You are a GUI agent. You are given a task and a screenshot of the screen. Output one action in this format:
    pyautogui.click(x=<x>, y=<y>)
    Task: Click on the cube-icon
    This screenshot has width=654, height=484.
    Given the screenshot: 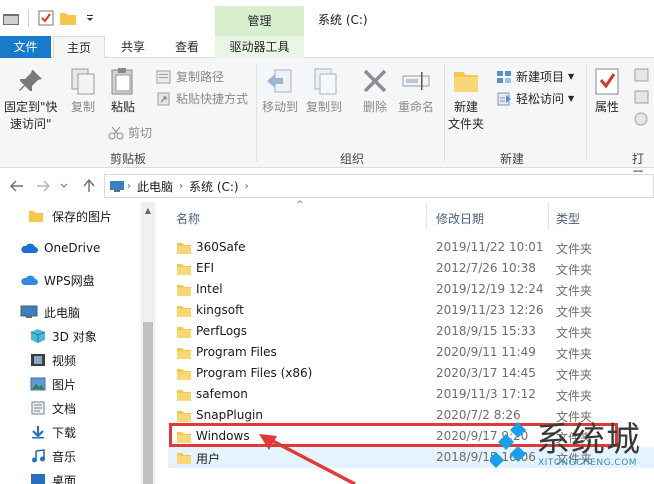 What is the action you would take?
    pyautogui.click(x=38, y=336)
    